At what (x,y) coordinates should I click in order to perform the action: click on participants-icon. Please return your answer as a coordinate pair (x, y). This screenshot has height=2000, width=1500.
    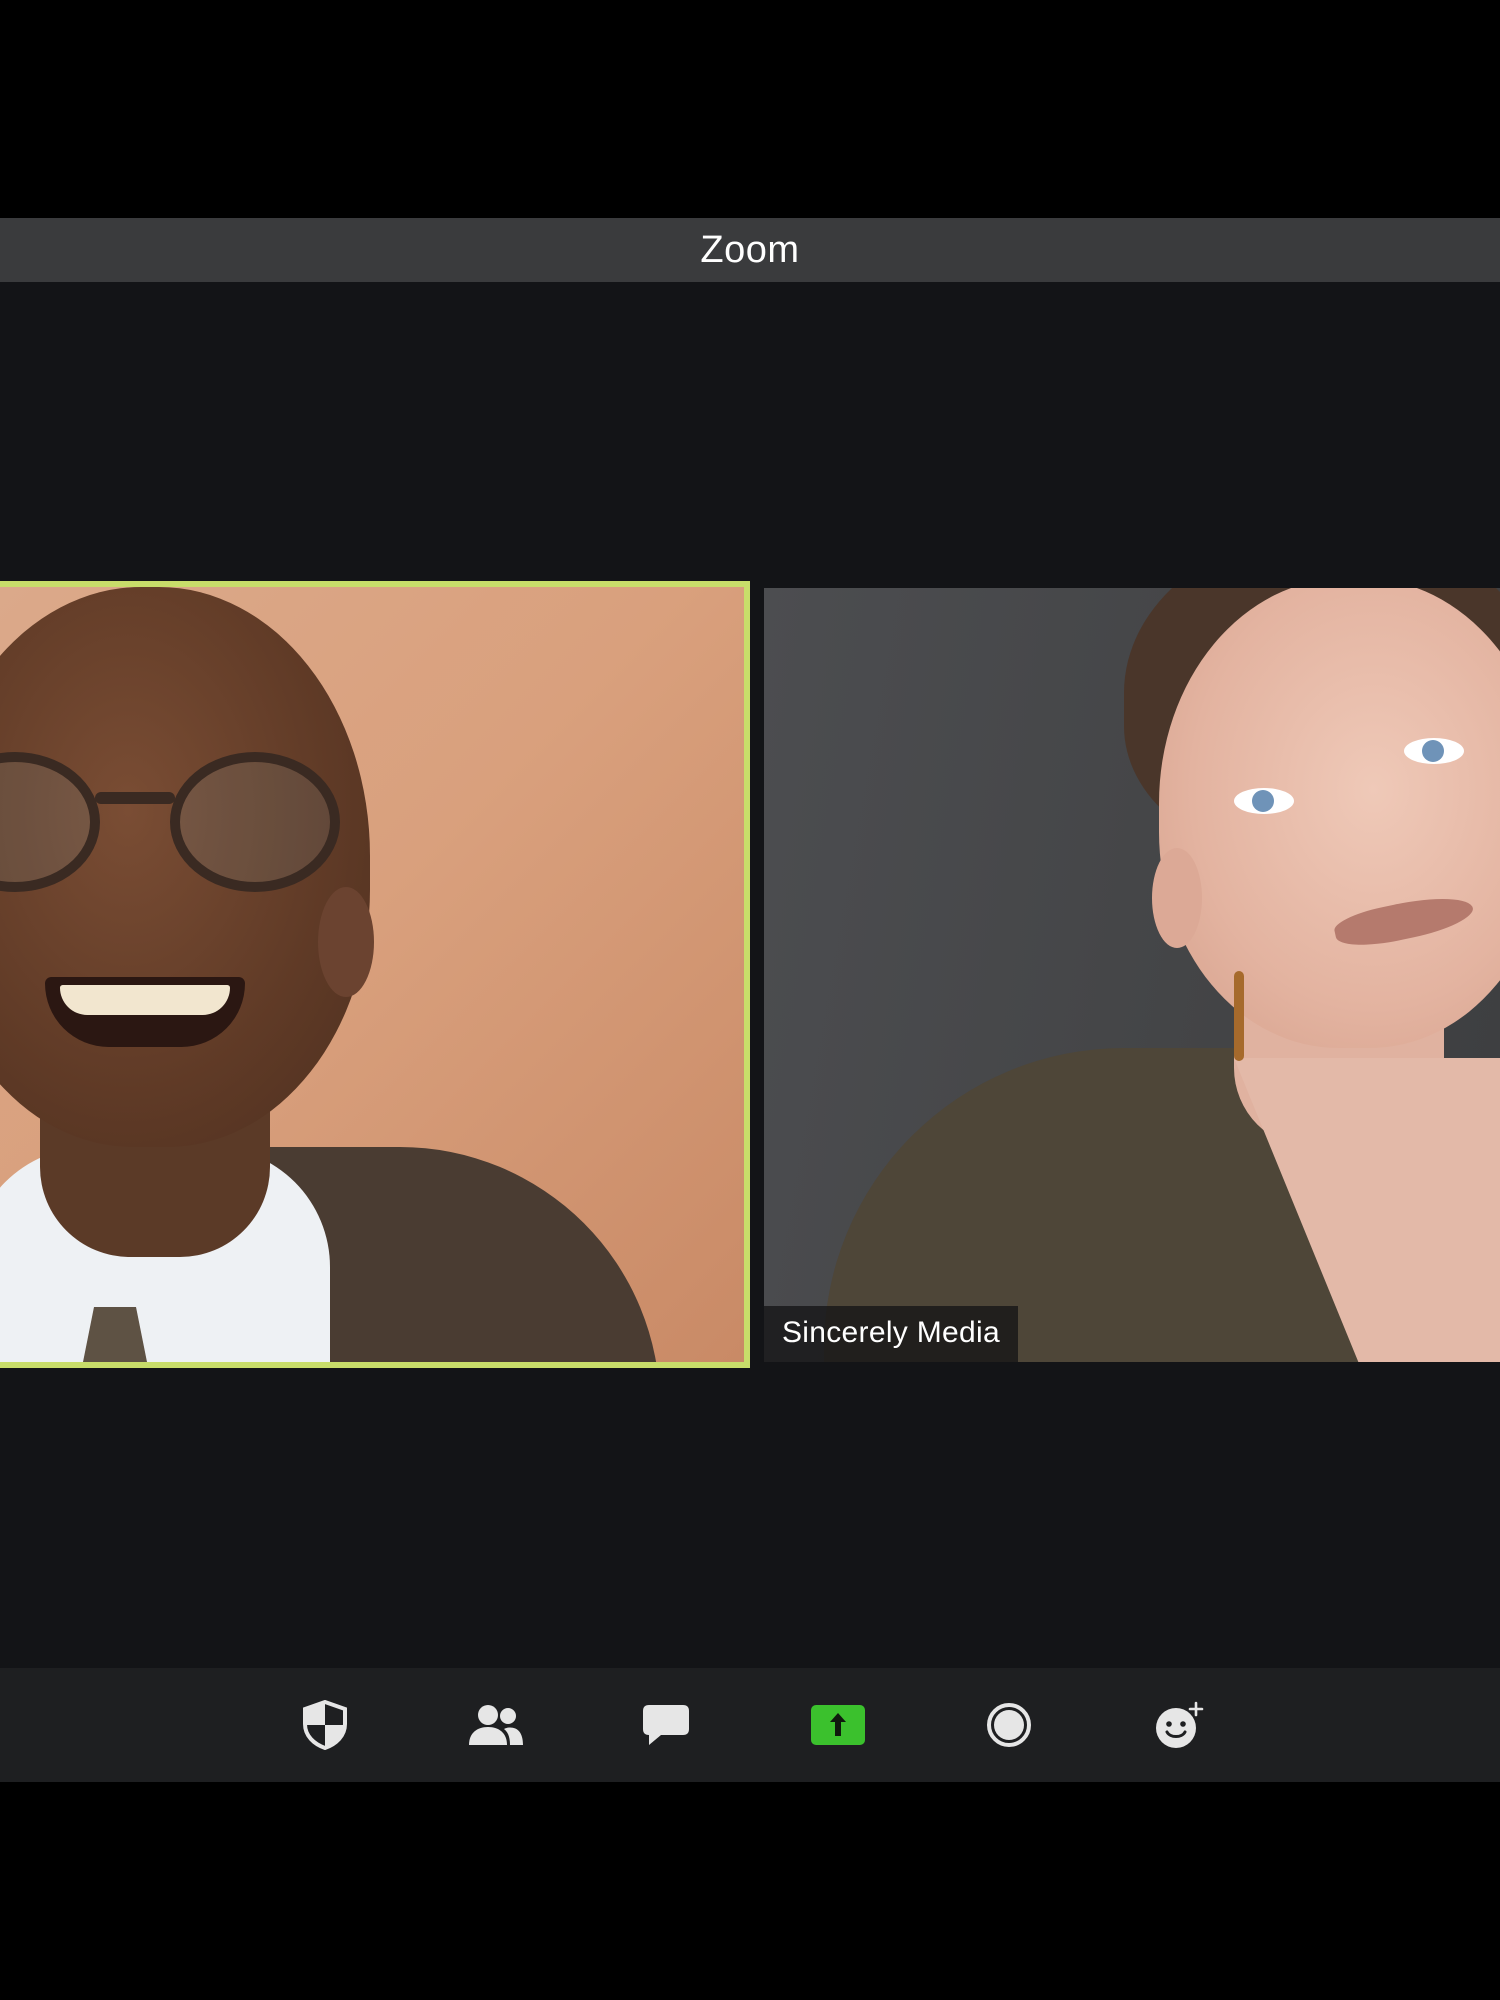
    Looking at the image, I should click on (496, 1725).